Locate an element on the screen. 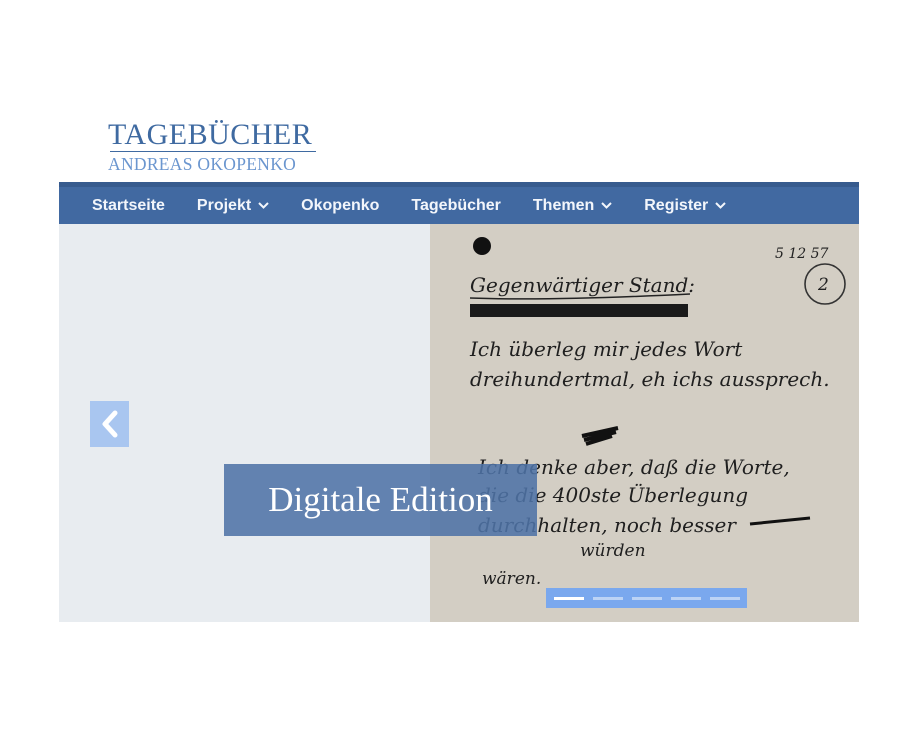 Image resolution: width=918 pixels, height=740 pixels. slider-prev-button is located at coordinates (109, 424).